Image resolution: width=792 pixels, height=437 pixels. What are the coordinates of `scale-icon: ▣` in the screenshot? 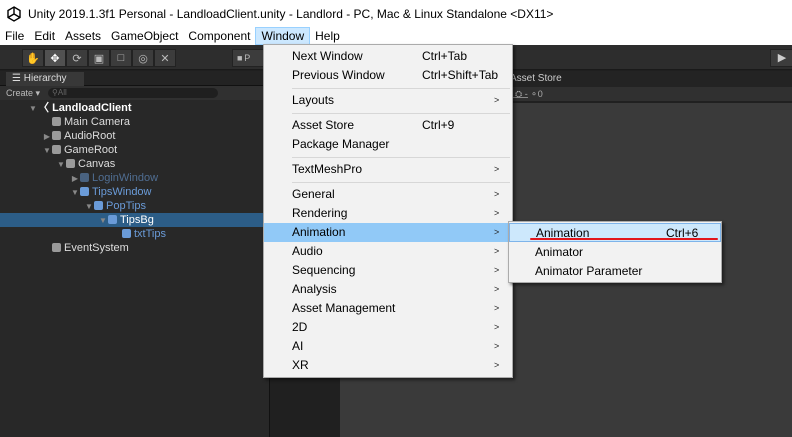 It's located at (99, 58).